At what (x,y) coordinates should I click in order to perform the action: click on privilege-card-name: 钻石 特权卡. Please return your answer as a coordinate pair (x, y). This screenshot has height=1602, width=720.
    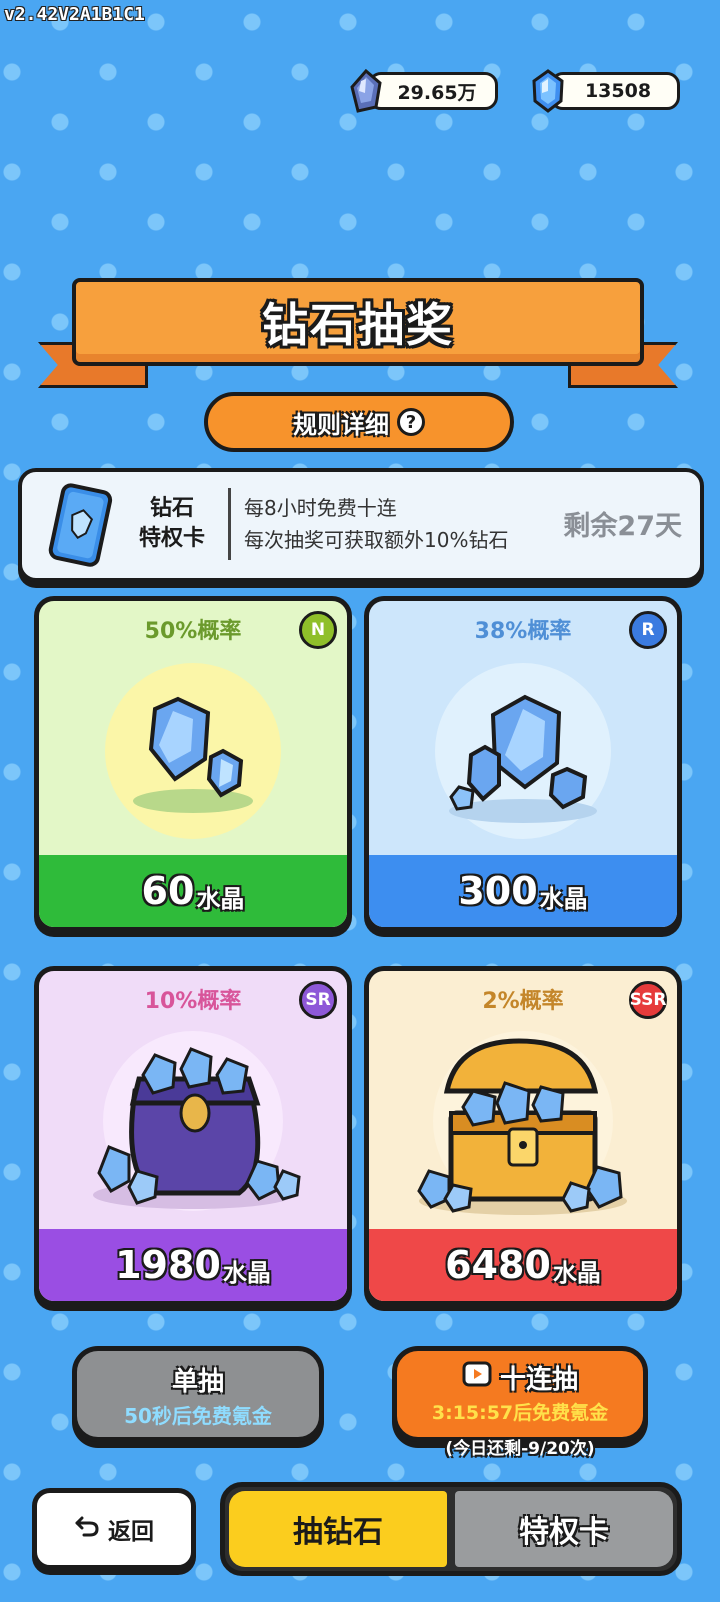
    Looking at the image, I should click on (172, 524).